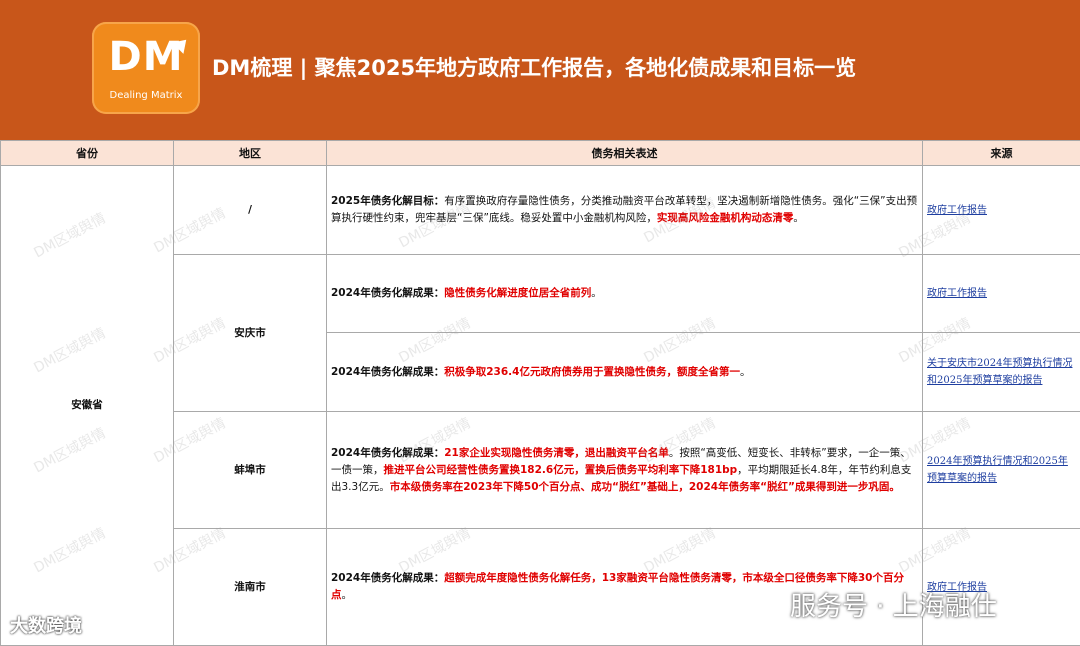 This screenshot has width=1080, height=646. Describe the element at coordinates (87, 153) in the screenshot. I see `header-province: 省份` at that location.